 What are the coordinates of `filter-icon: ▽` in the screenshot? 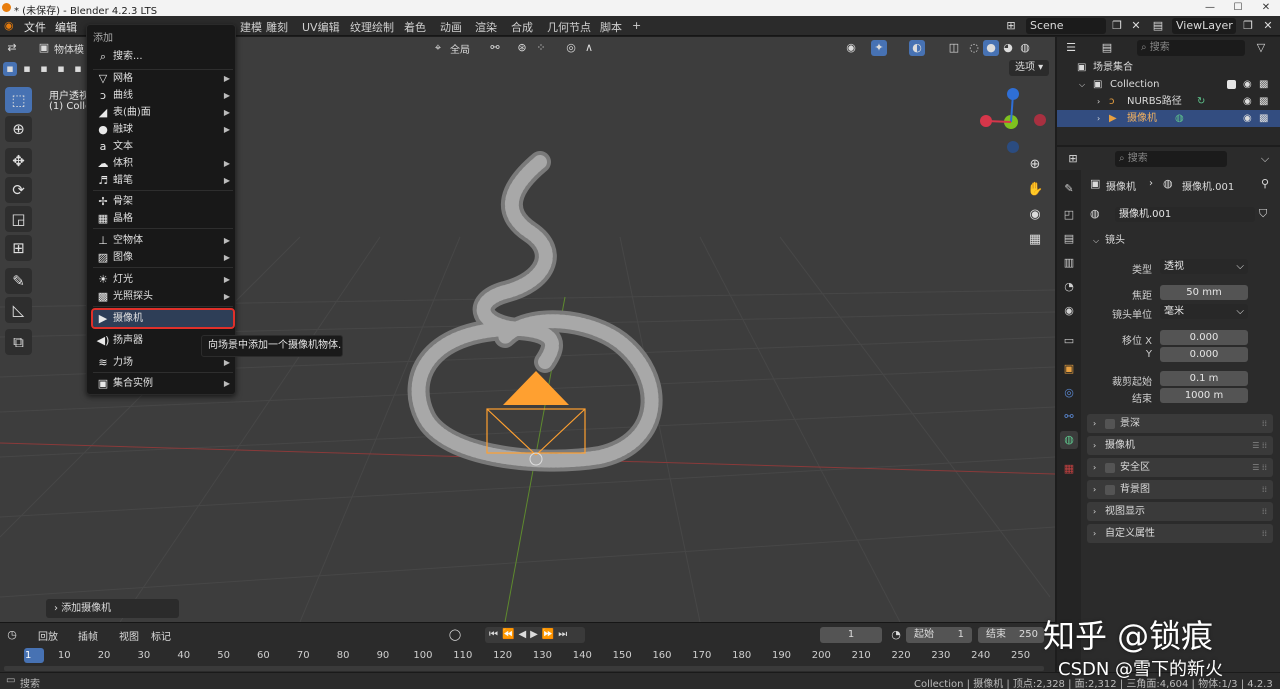 It's located at (1261, 48).